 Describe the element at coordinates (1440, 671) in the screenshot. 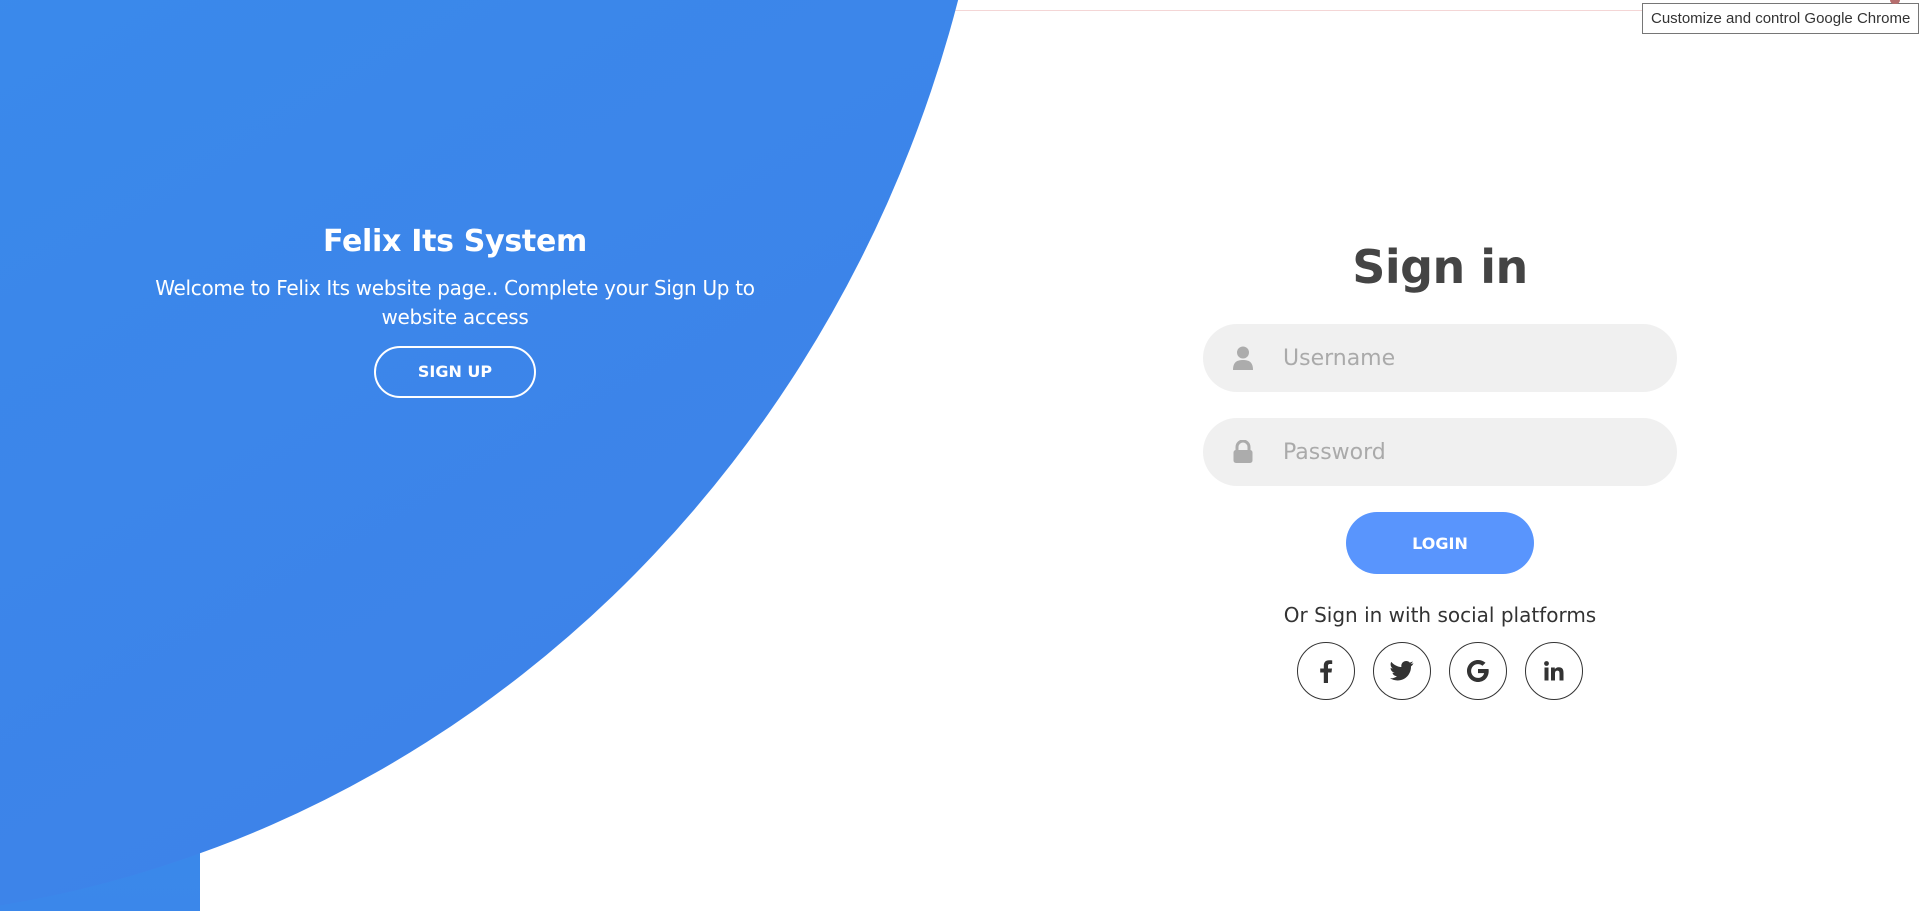

I see `social-media-row` at that location.